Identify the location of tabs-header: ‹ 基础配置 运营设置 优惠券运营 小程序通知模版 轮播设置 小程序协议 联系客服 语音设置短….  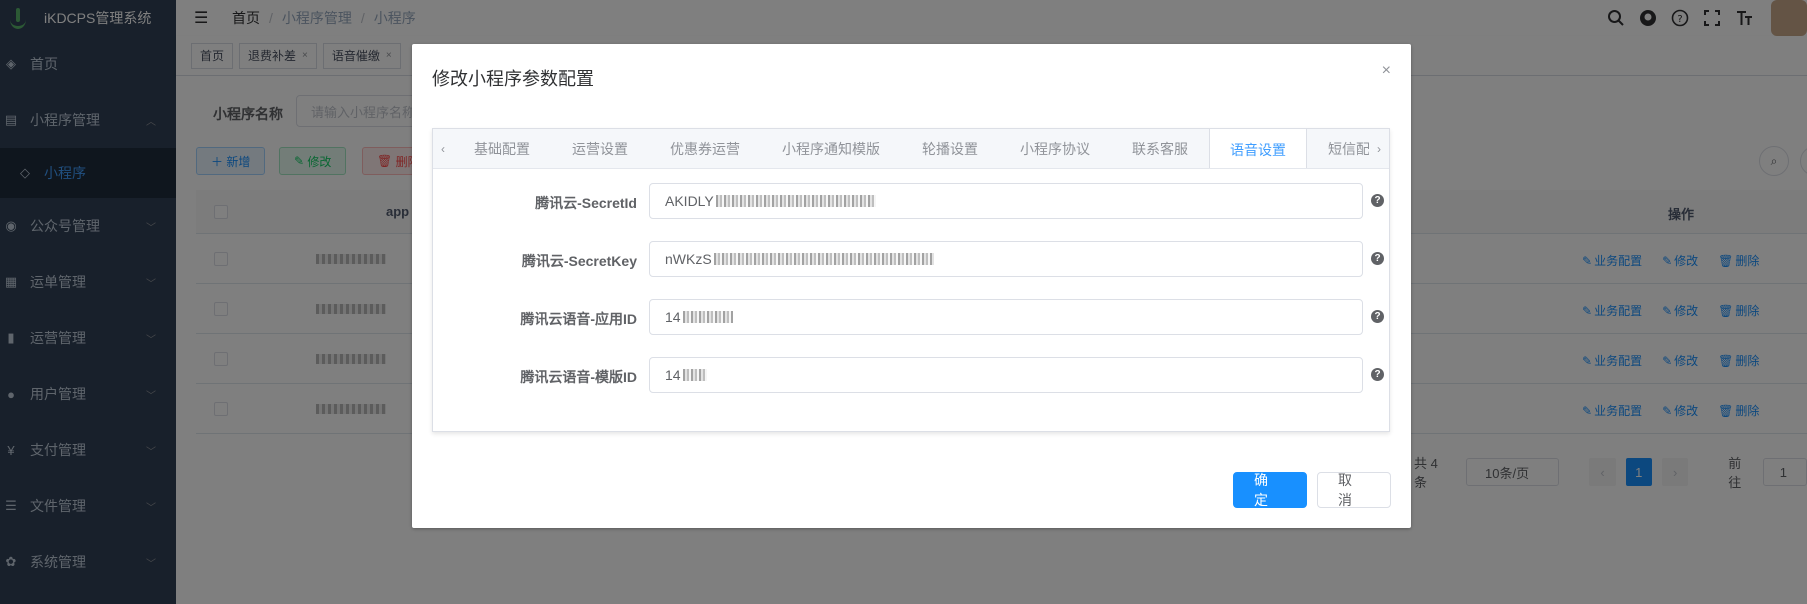
(911, 149).